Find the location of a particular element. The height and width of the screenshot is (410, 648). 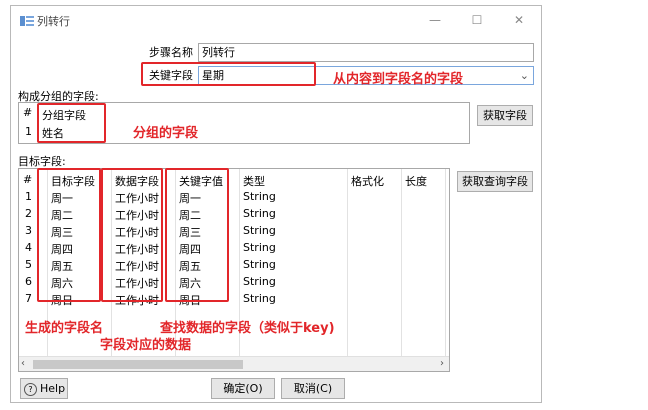

group-field-note: 分组的字段 is located at coordinates (166, 133).